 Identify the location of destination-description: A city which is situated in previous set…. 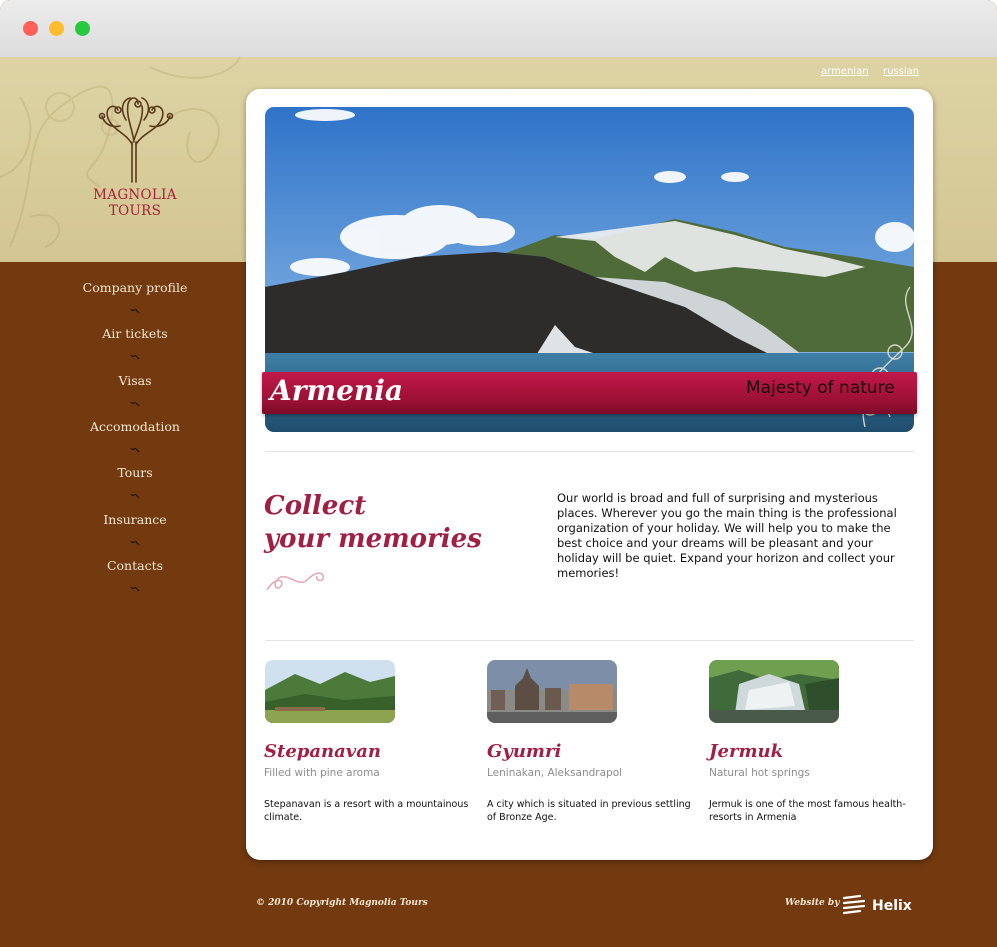
(589, 811).